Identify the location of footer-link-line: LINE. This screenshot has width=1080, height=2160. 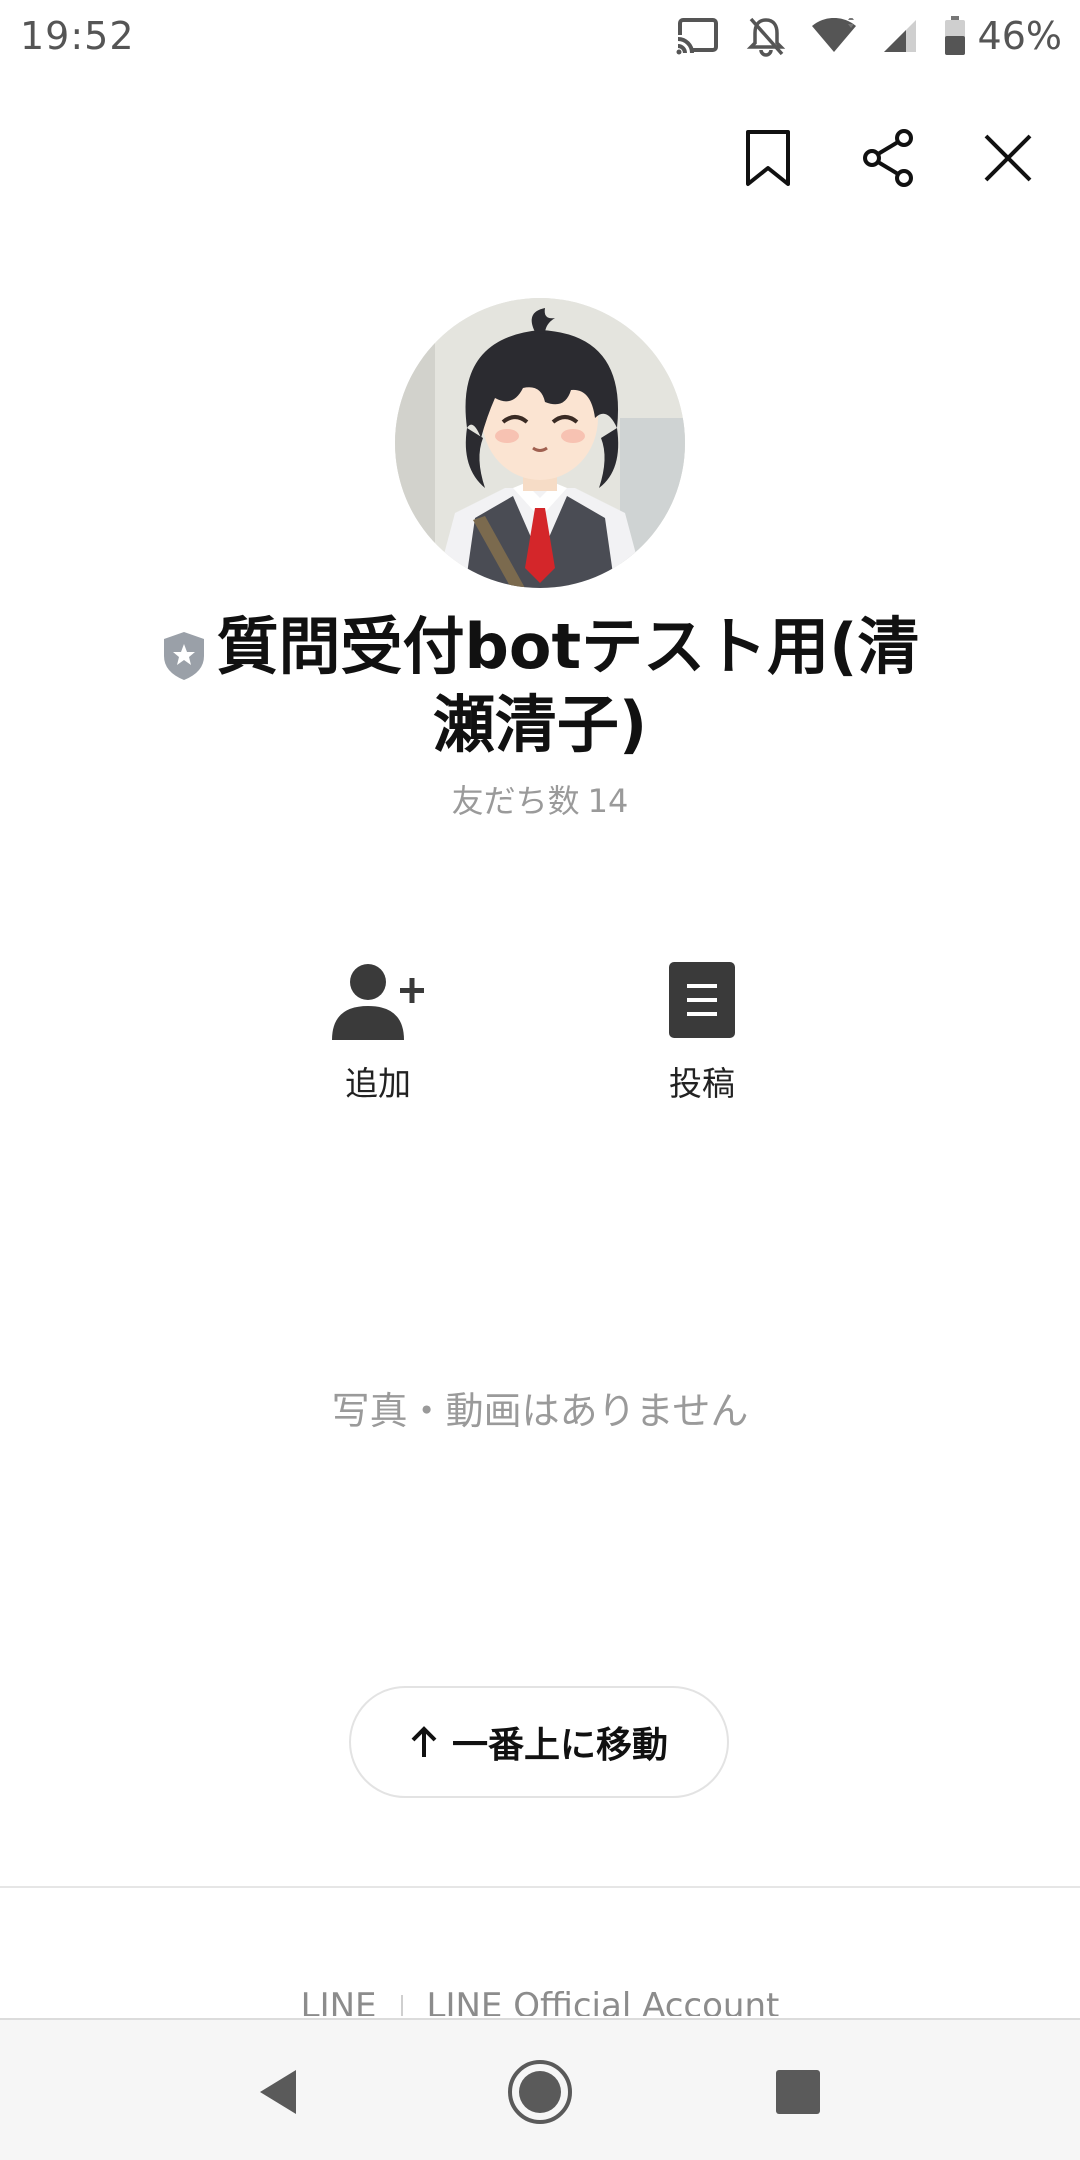
(339, 2001).